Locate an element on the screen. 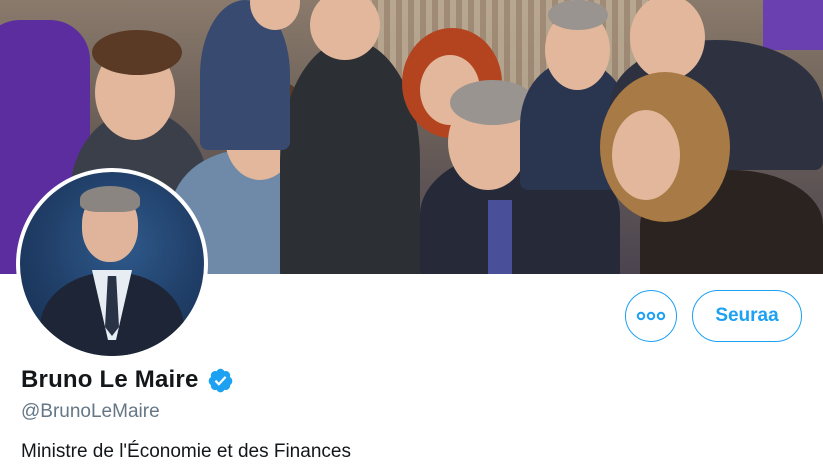 This screenshot has height=473, width=823. profile-name-row: Bruno Le Maire is located at coordinates (127, 380).